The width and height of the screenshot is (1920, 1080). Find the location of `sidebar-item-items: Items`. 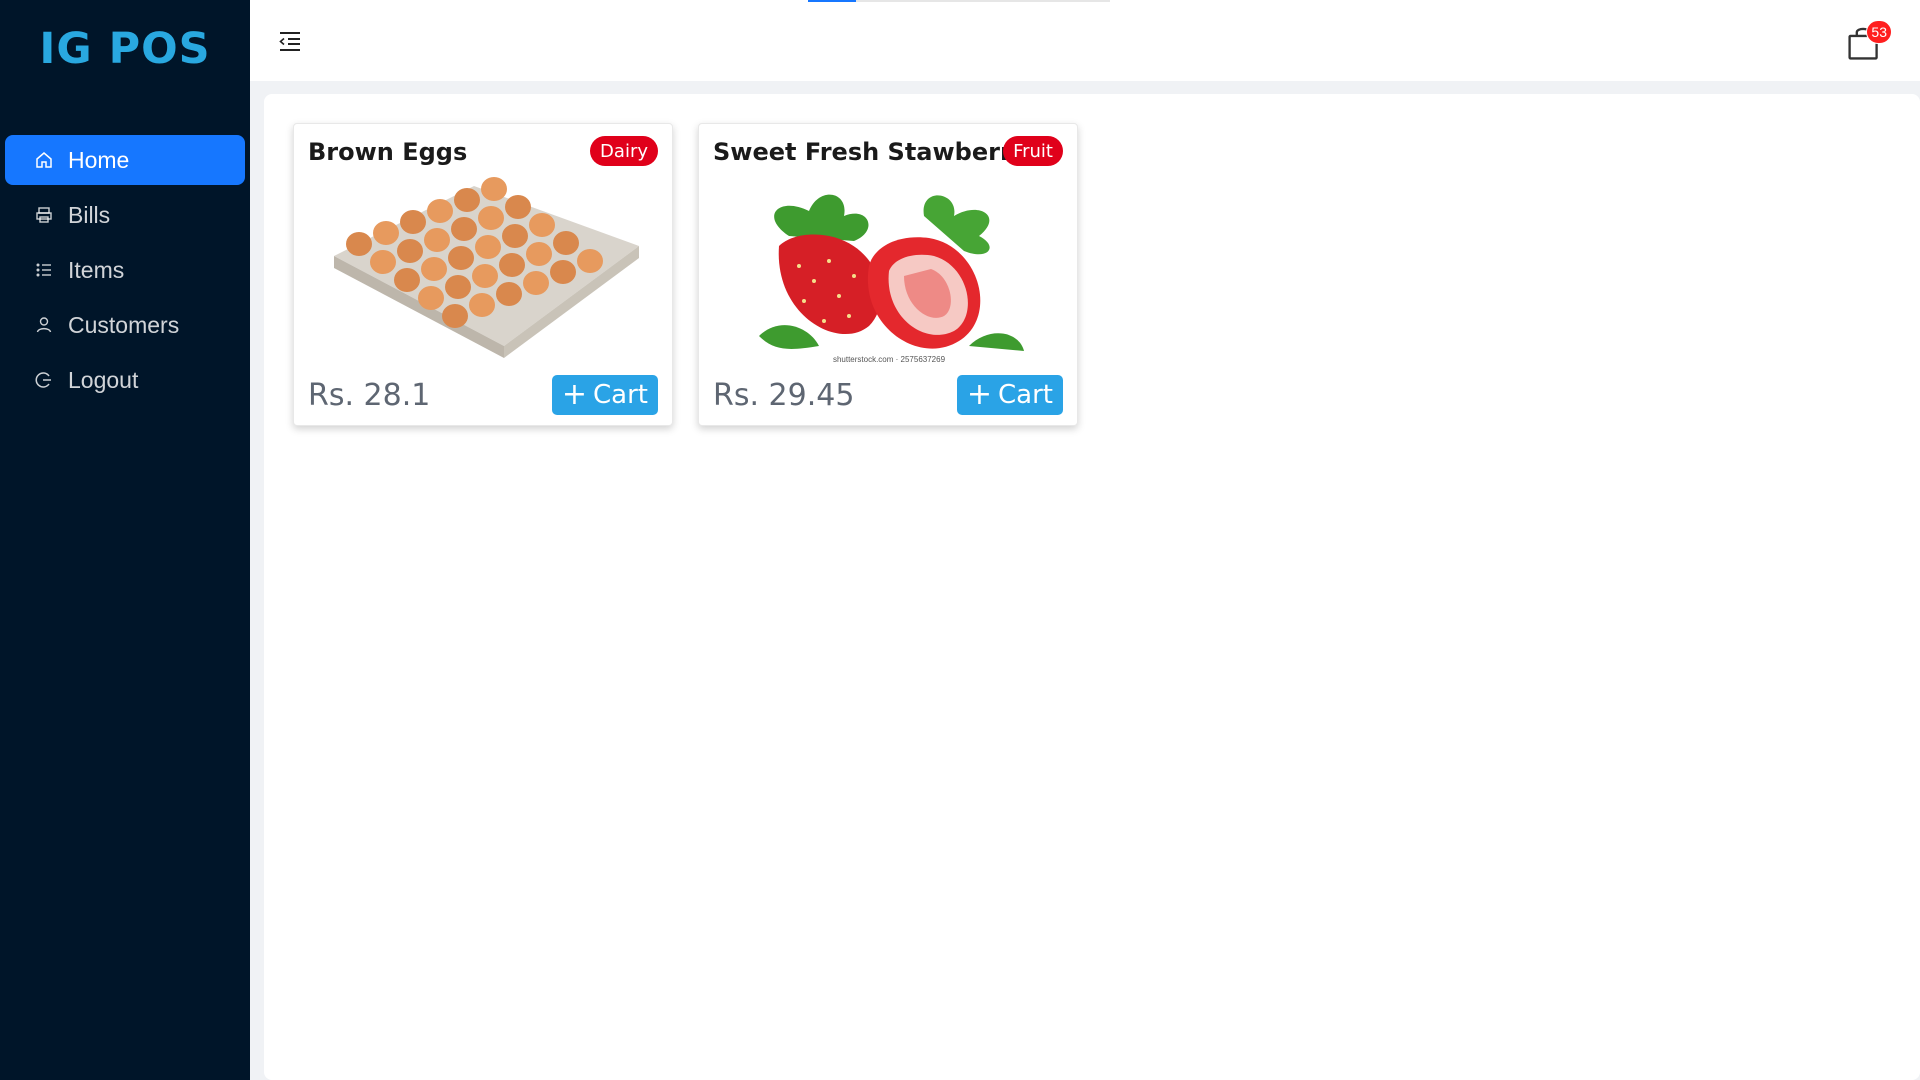

sidebar-item-items: Items is located at coordinates (125, 270).